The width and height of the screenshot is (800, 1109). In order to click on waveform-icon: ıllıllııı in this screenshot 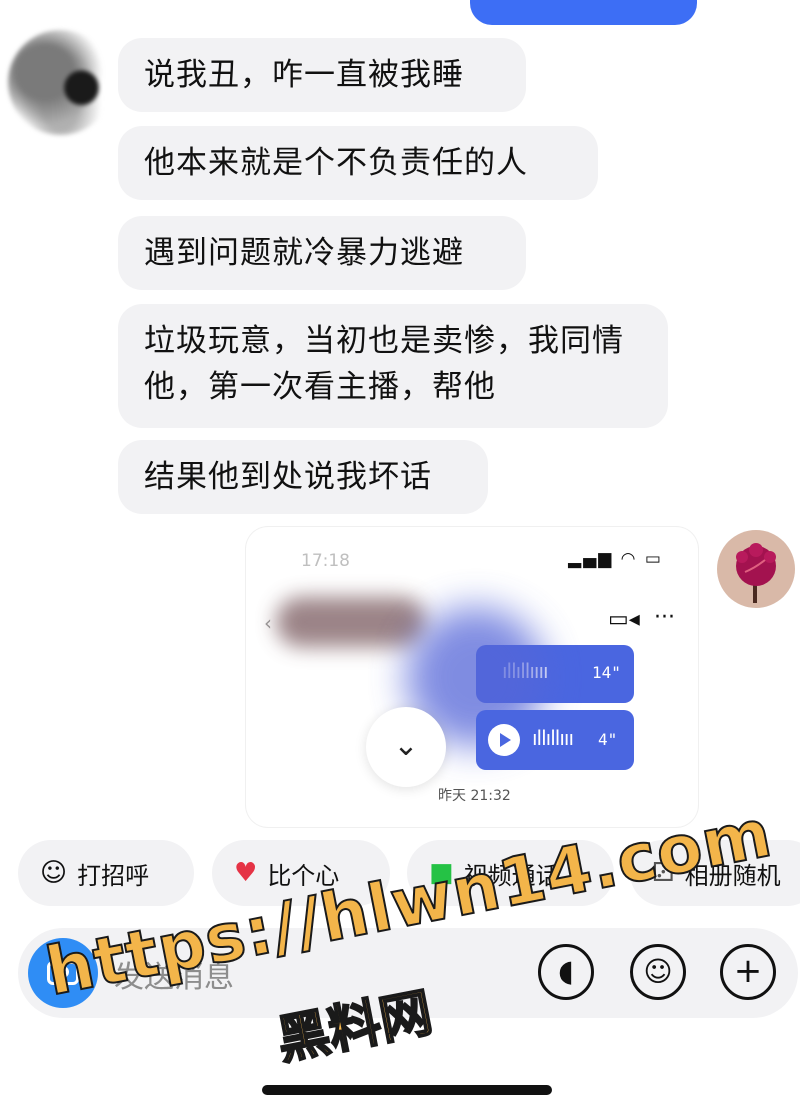, I will do `click(553, 738)`.